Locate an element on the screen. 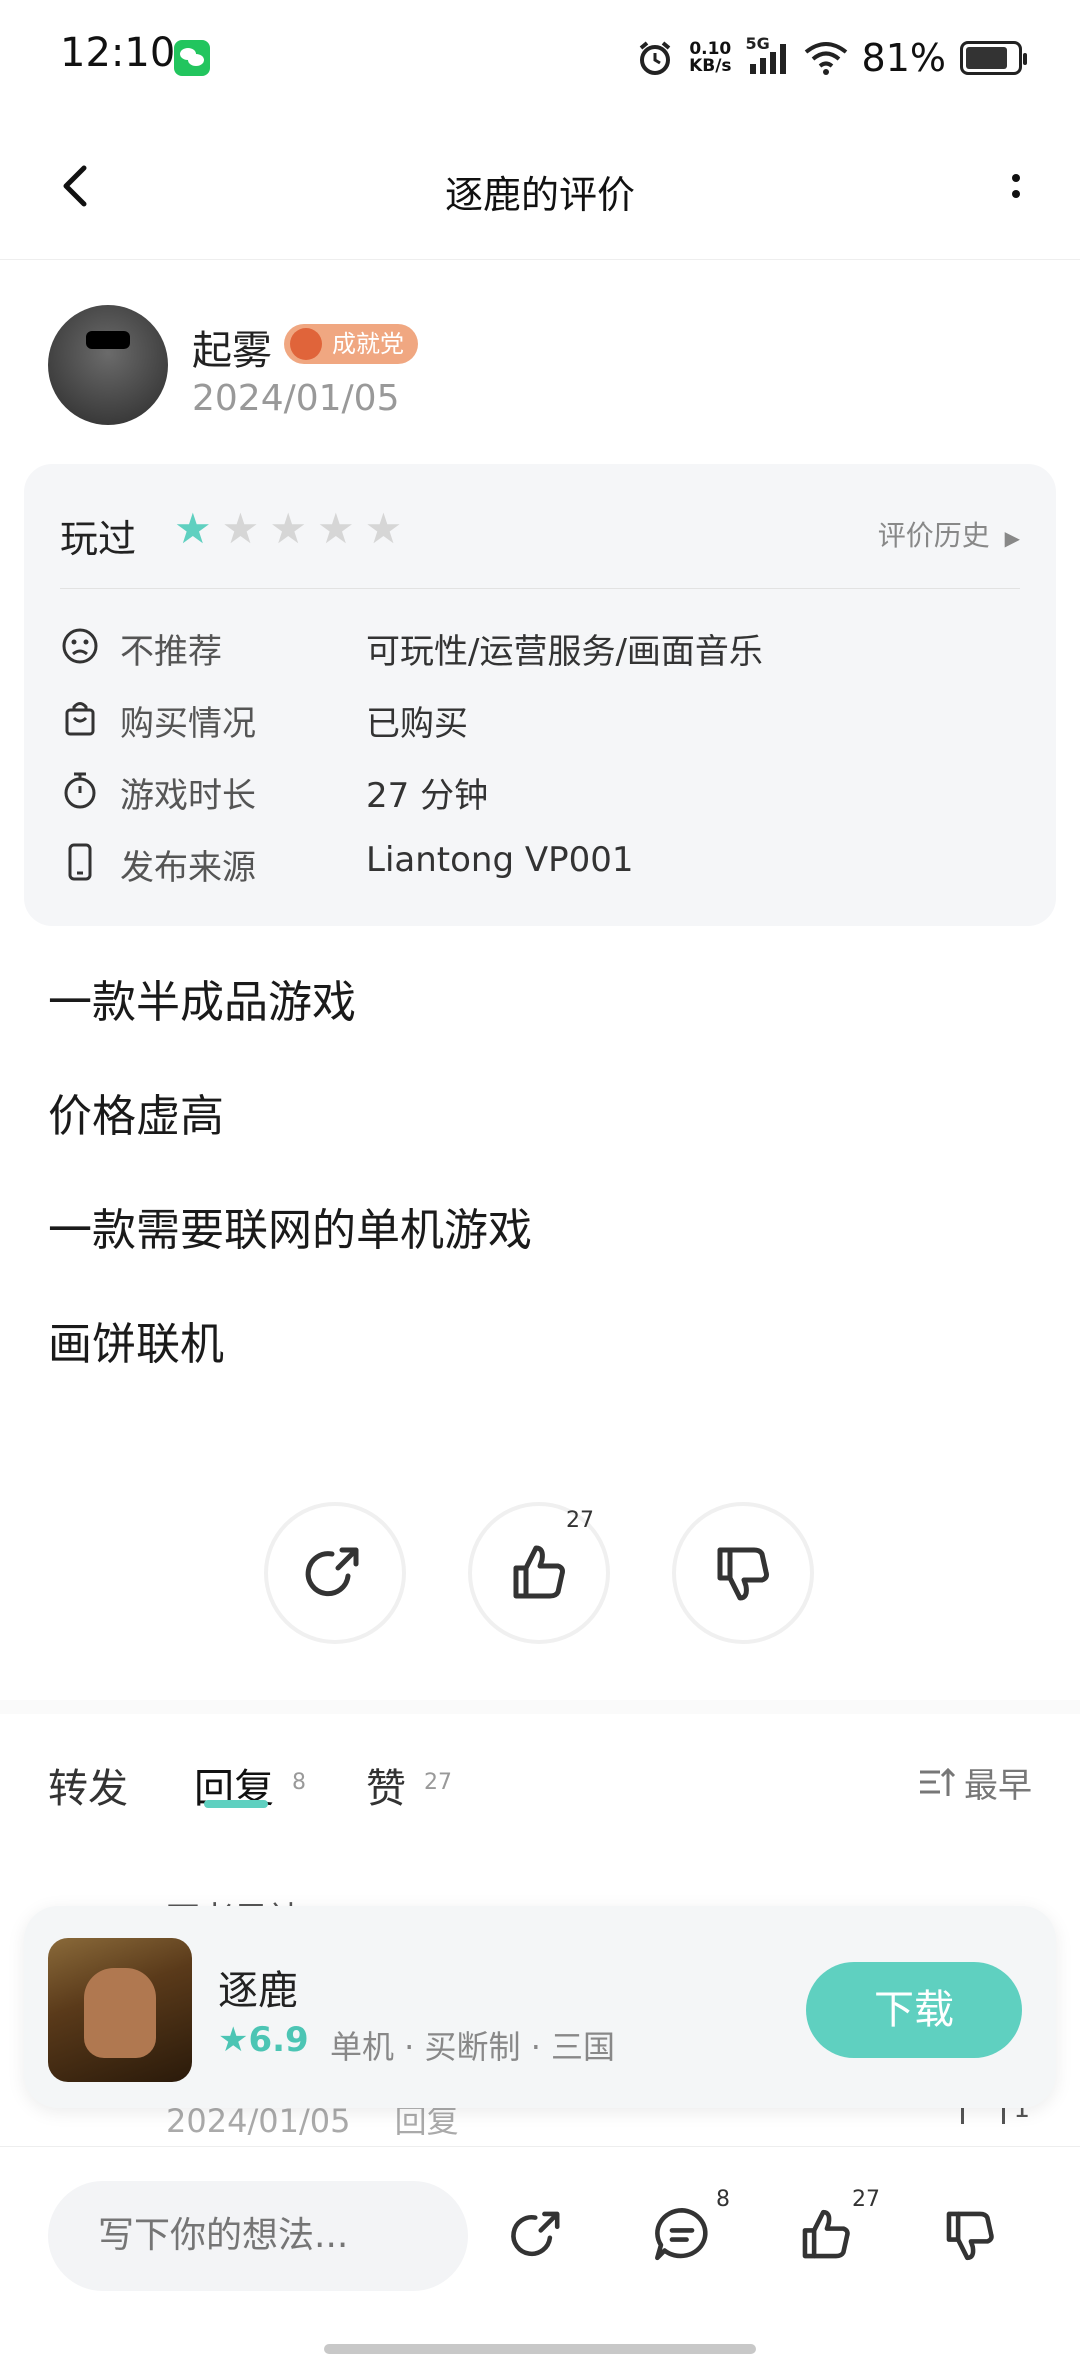 The image size is (1080, 2376). review-text-line: 价格虚高 is located at coordinates (136, 1116).